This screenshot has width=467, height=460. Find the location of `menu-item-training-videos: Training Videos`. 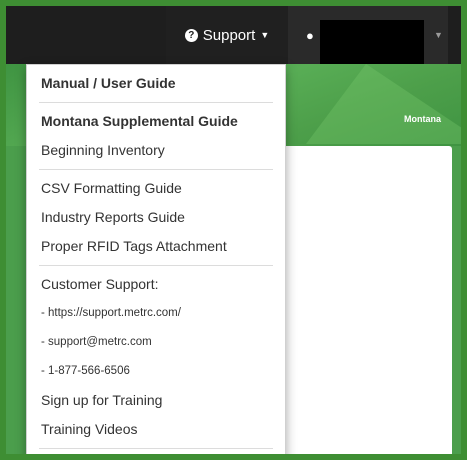

menu-item-training-videos: Training Videos is located at coordinates (156, 429).